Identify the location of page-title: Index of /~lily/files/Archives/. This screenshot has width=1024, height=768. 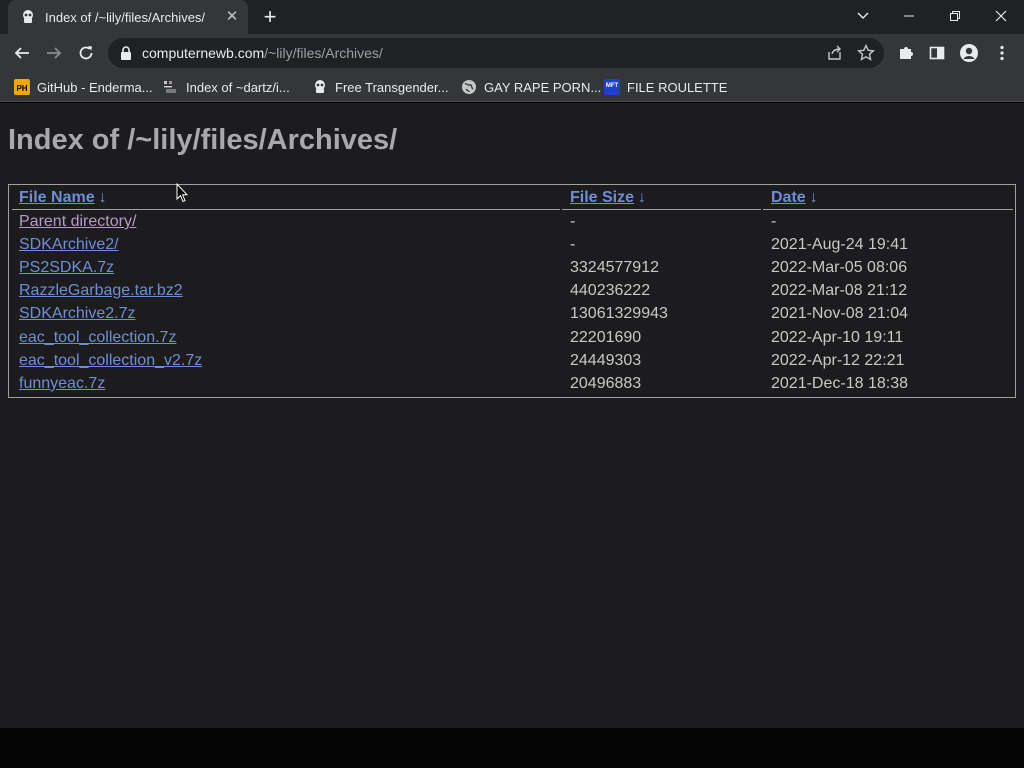
(203, 140).